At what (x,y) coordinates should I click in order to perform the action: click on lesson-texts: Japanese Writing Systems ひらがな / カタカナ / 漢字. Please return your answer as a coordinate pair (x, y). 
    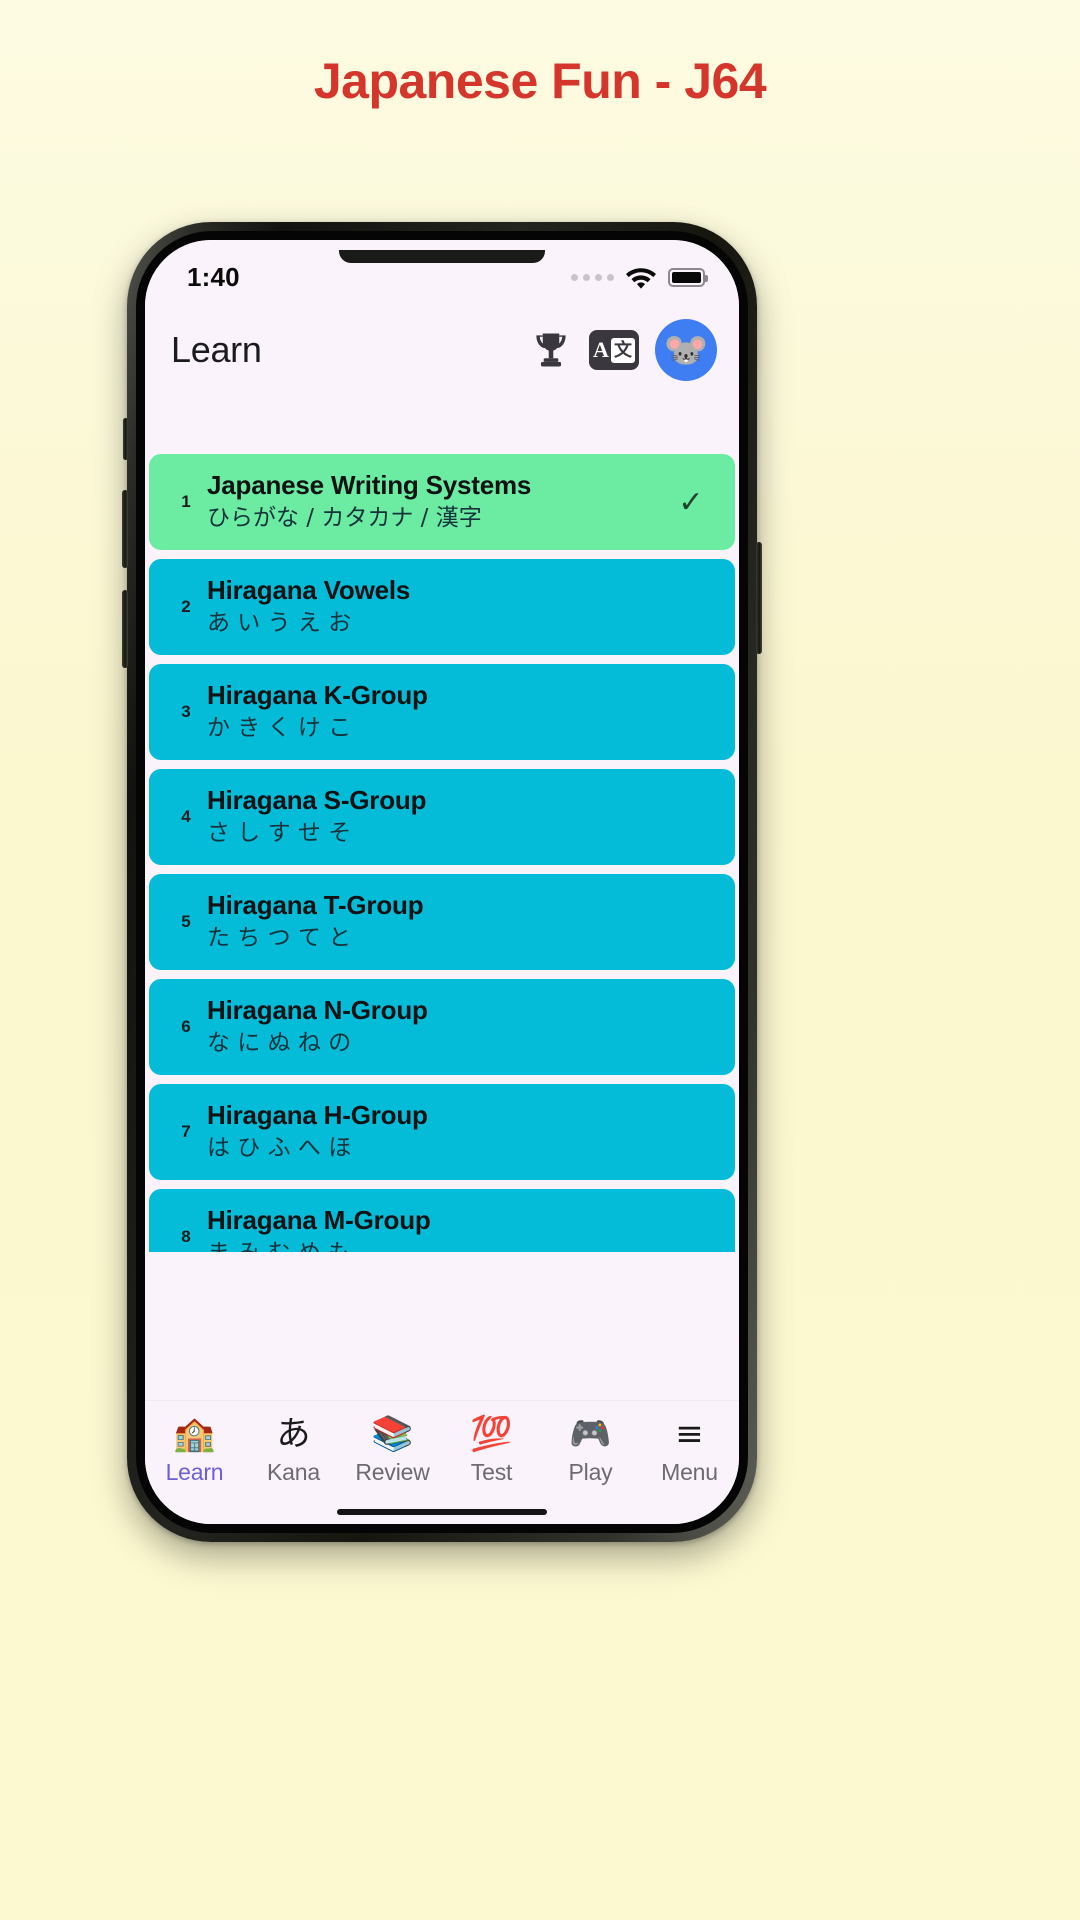
    Looking at the image, I should click on (439, 501).